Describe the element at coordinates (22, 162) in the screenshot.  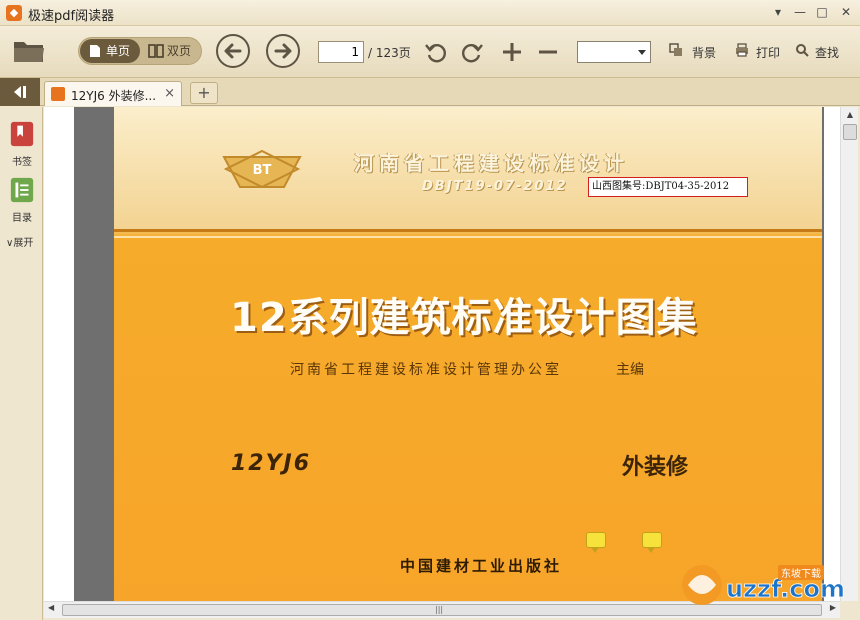
I see `bookmarks-label: 书签` at that location.